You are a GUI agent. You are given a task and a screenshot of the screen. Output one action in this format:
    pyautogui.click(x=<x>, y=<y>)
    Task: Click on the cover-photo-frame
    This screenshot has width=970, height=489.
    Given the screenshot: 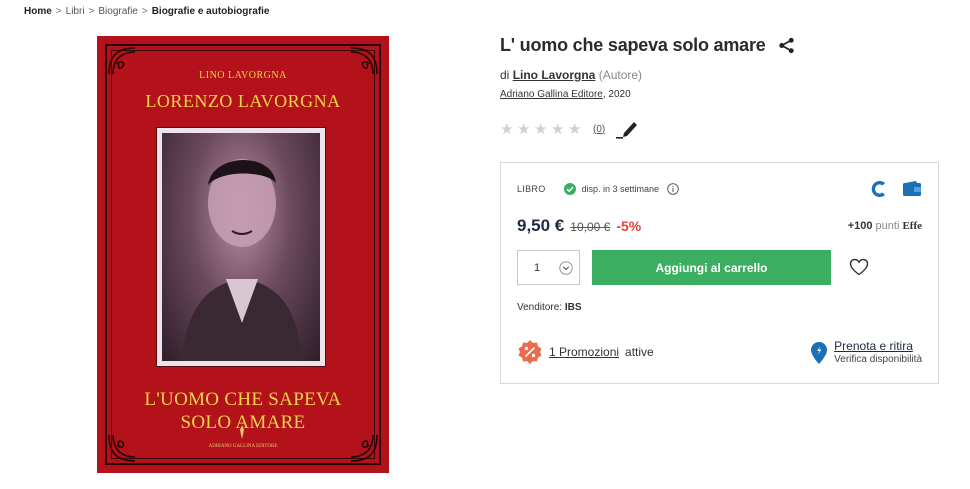 What is the action you would take?
    pyautogui.click(x=241, y=247)
    